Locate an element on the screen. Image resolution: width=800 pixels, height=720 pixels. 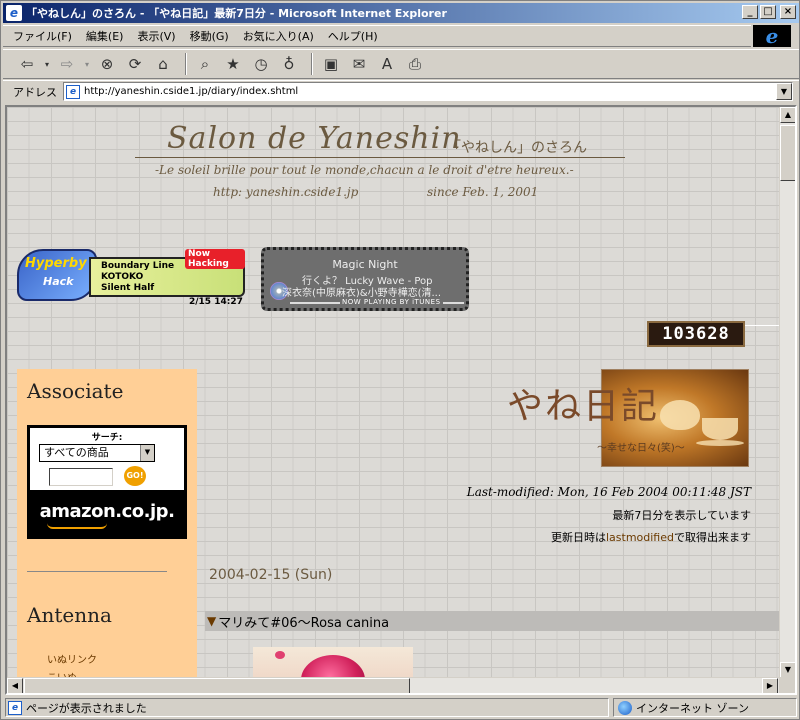
ie-icon: e is located at coordinates (14, 13).